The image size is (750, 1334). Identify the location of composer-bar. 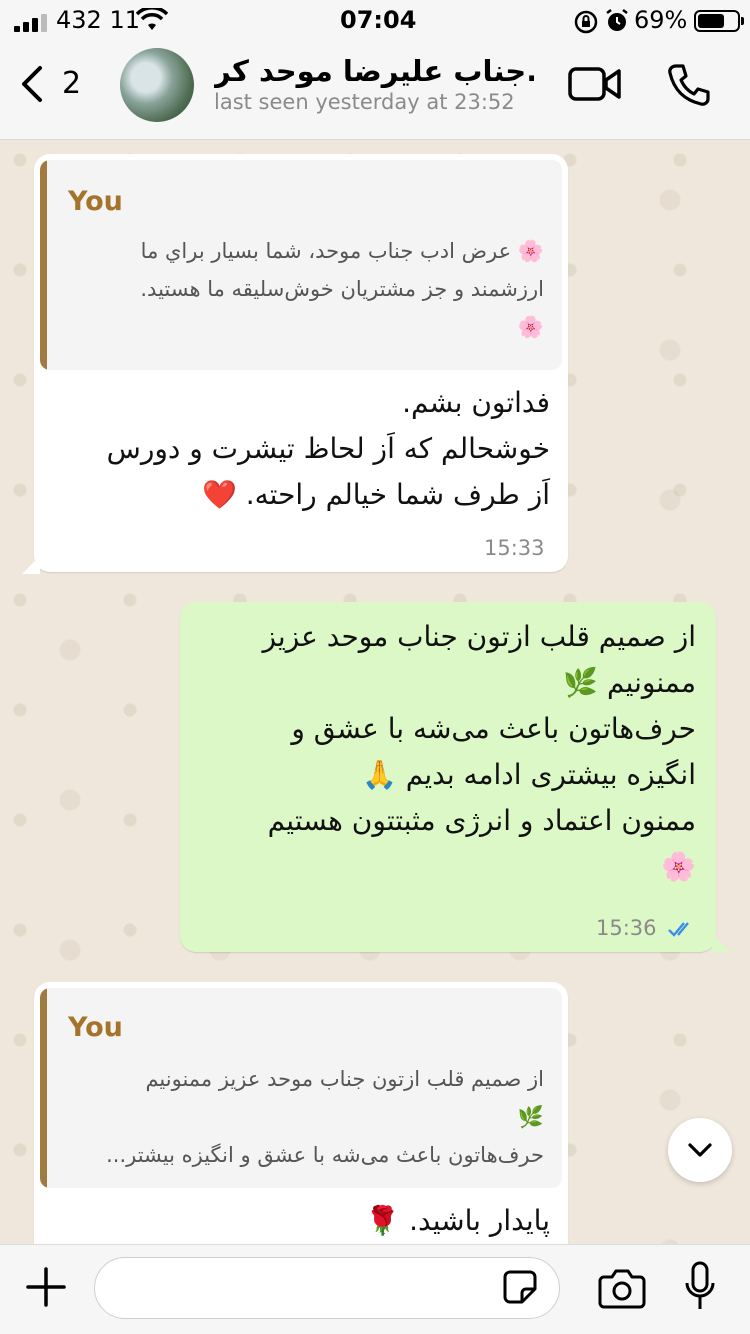
(375, 1289).